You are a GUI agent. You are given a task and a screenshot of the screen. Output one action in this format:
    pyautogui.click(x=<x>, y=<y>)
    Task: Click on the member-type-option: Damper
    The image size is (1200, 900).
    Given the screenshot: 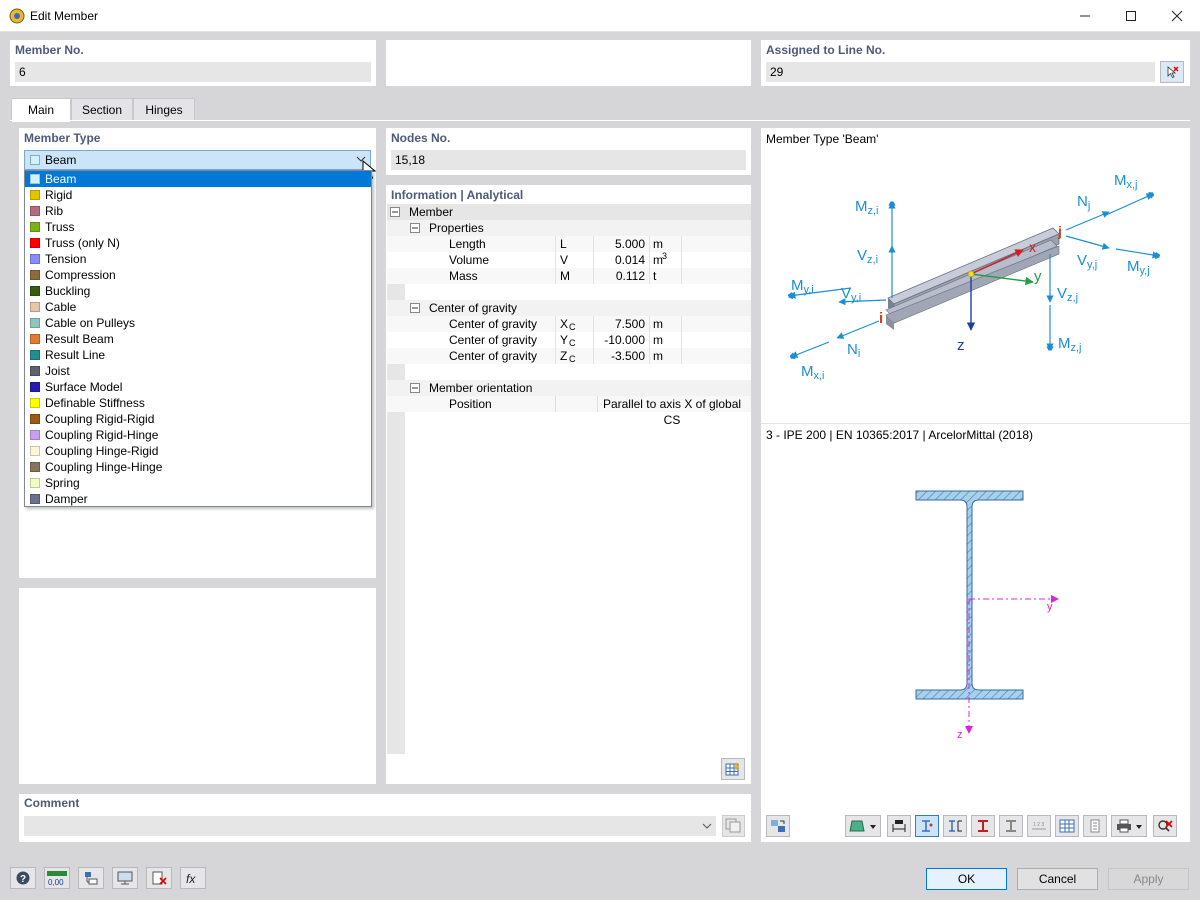 What is the action you would take?
    pyautogui.click(x=198, y=499)
    